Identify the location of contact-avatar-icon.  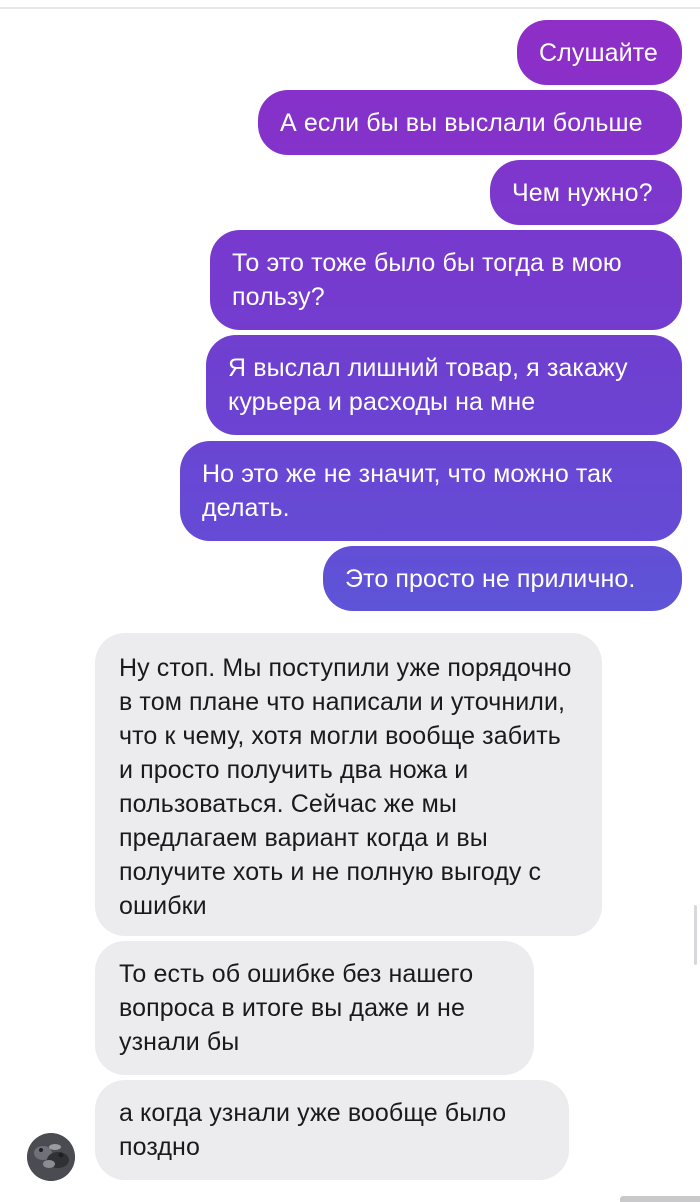
(51, 1157).